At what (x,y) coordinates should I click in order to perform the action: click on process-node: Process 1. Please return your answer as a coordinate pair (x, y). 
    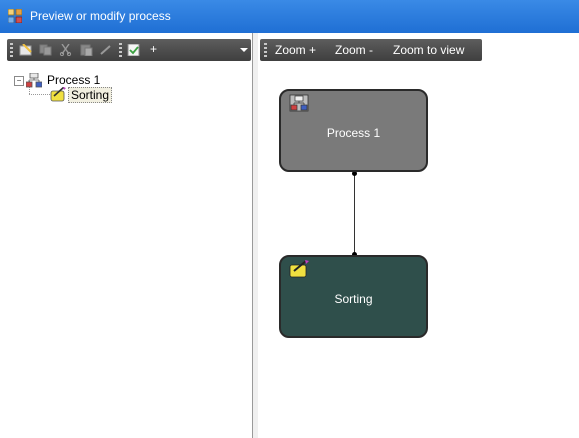
    Looking at the image, I should click on (353, 130).